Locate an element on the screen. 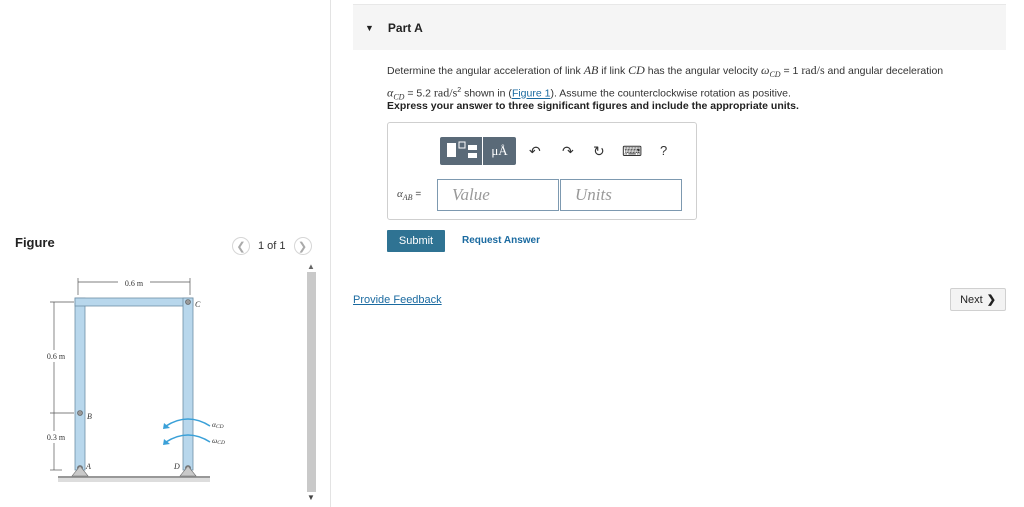 Image resolution: width=1024 pixels, height=507 pixels. help-icon: ? is located at coordinates (663, 150).